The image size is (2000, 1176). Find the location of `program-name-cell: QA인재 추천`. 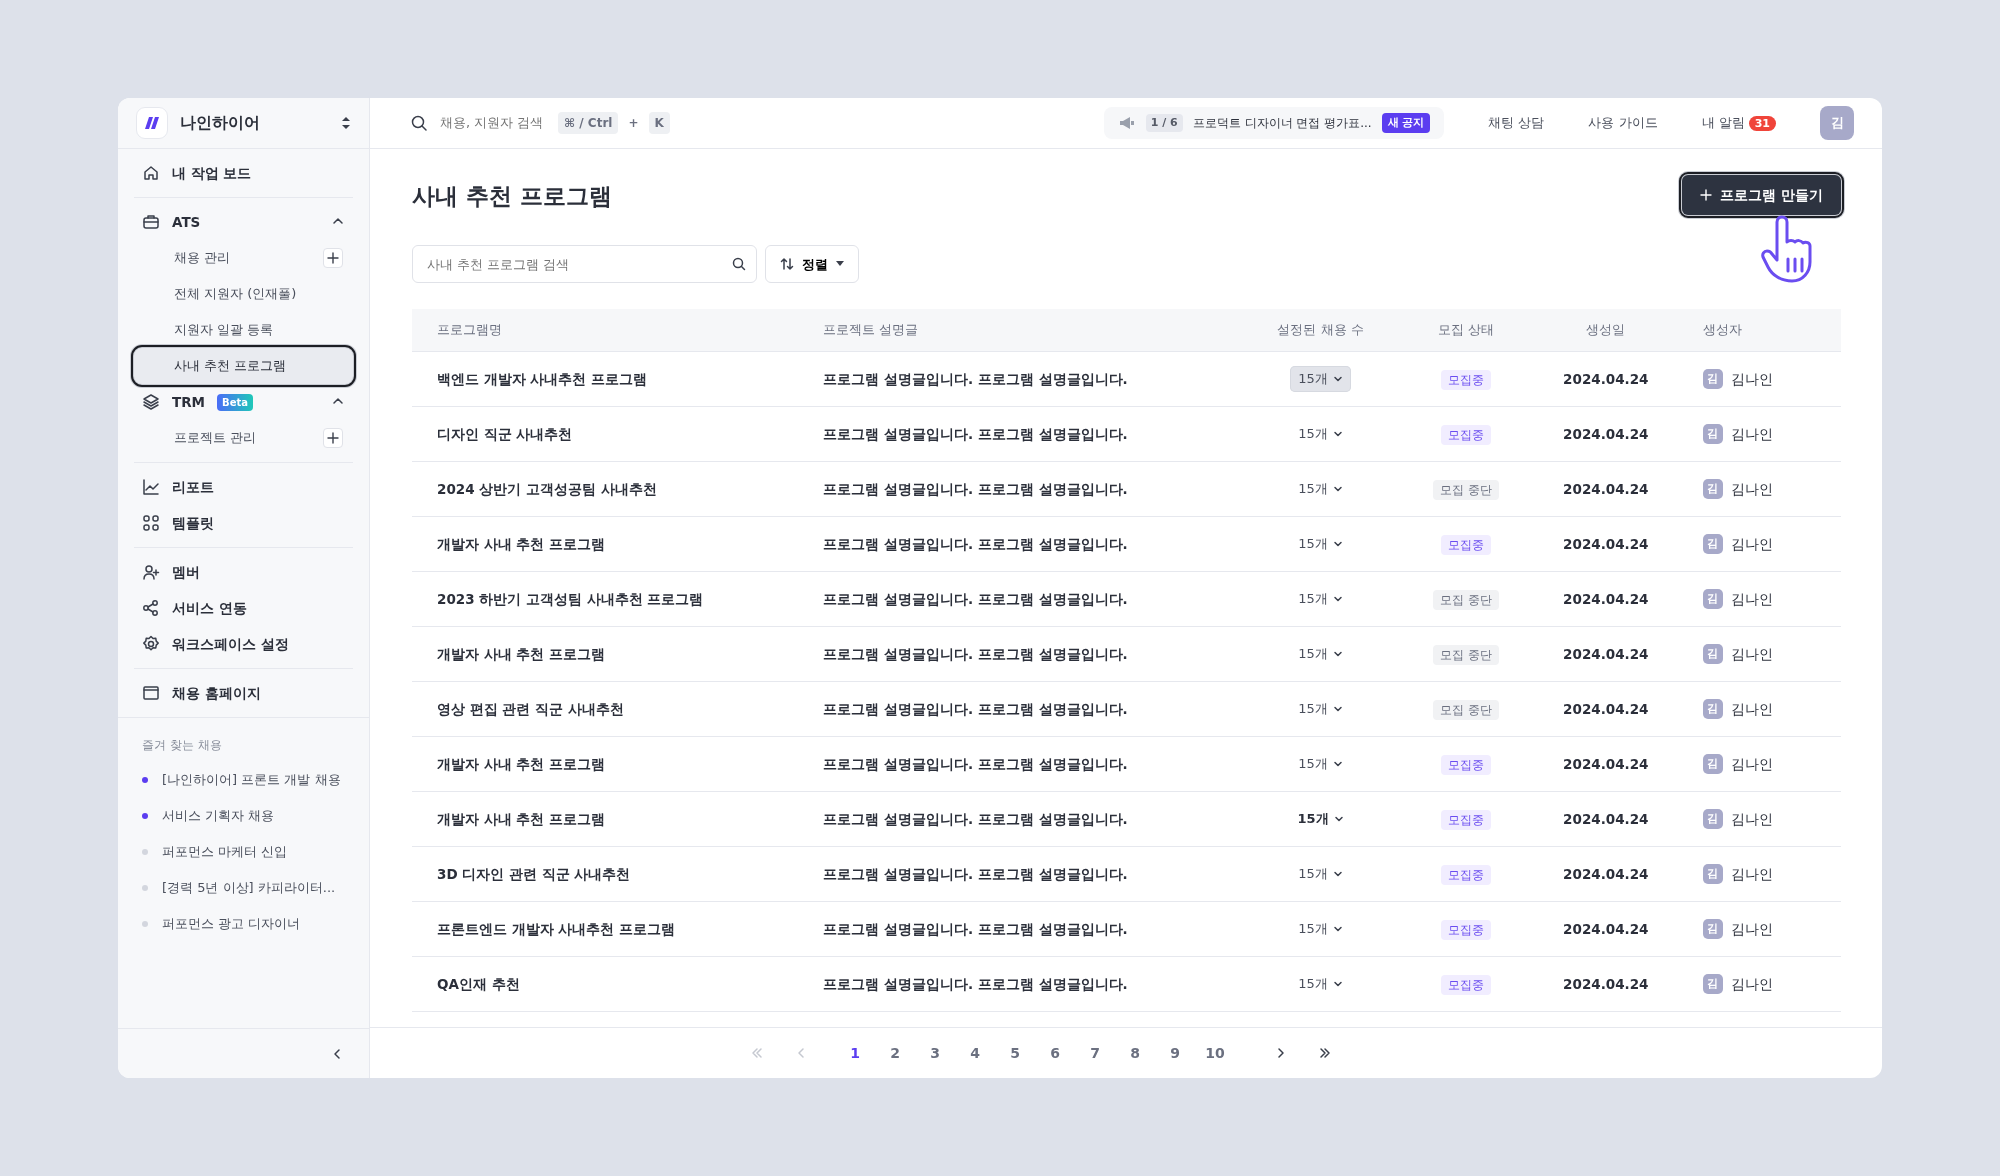

program-name-cell: QA인재 추천 is located at coordinates (617, 984).